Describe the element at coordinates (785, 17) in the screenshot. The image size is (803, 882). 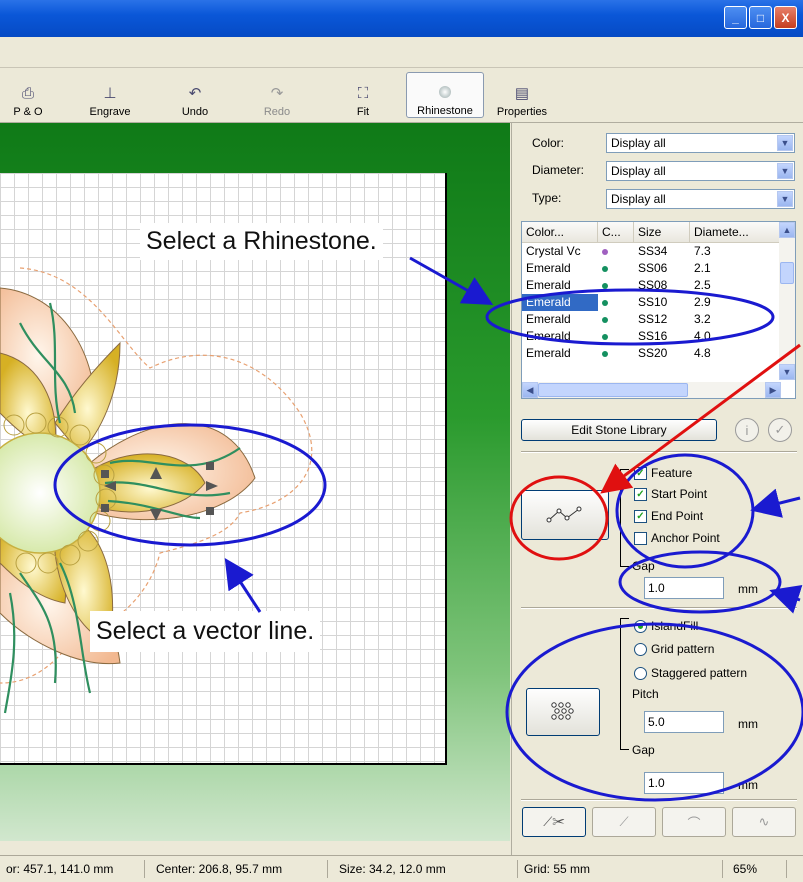
I see `close-button: X` at that location.